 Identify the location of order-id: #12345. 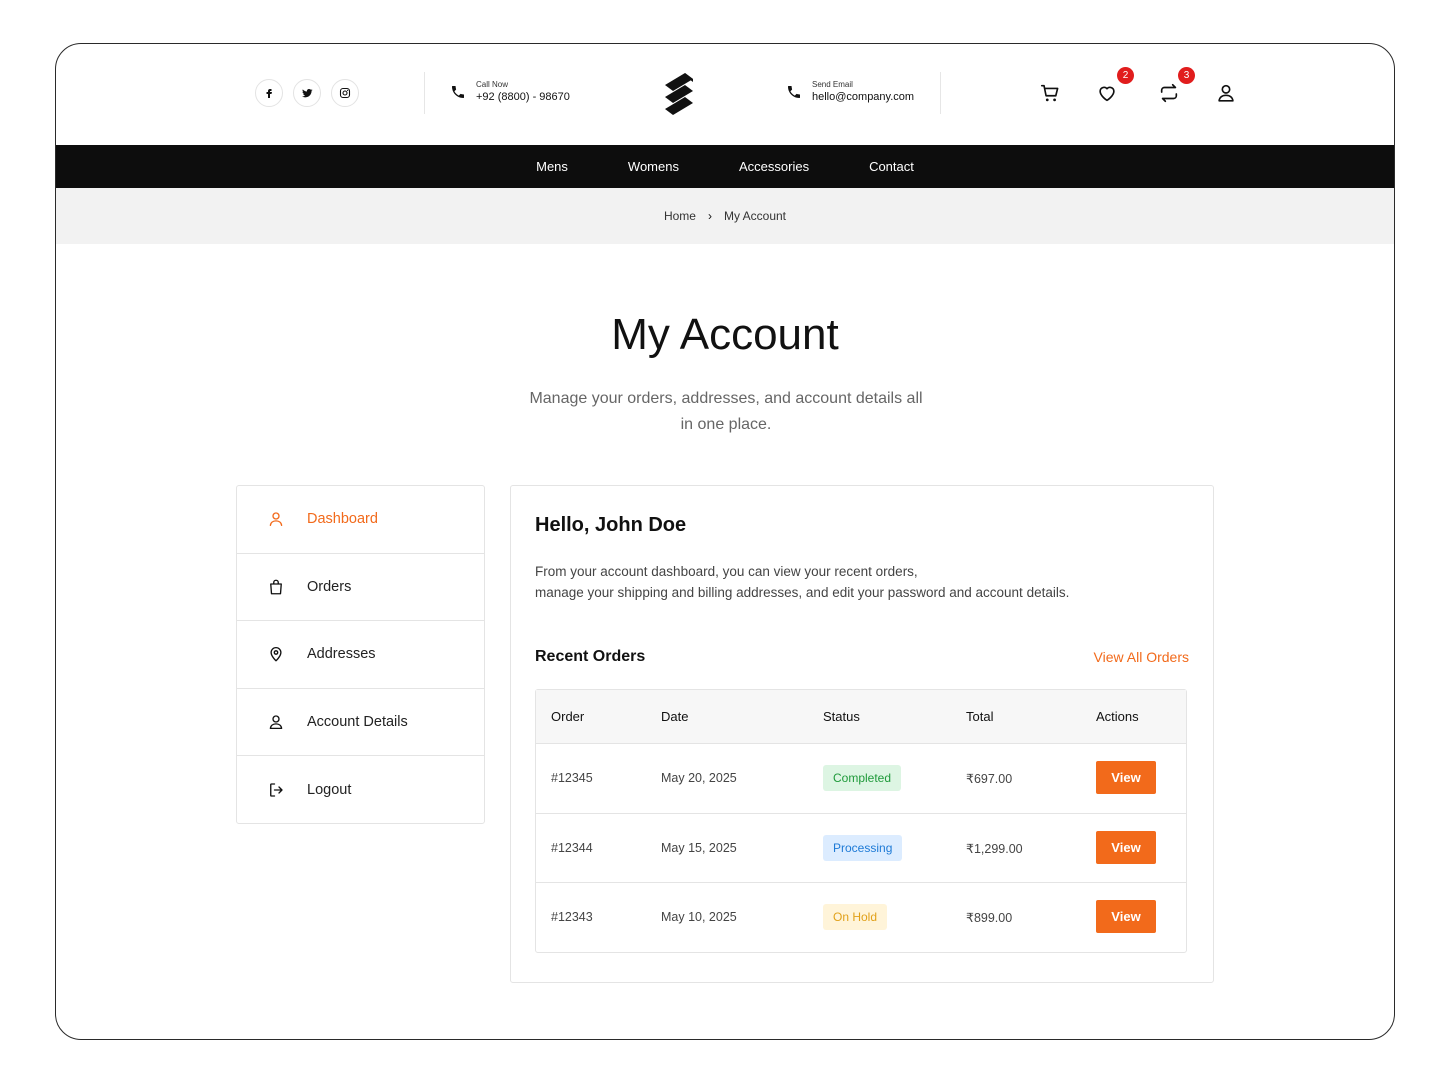
(572, 778).